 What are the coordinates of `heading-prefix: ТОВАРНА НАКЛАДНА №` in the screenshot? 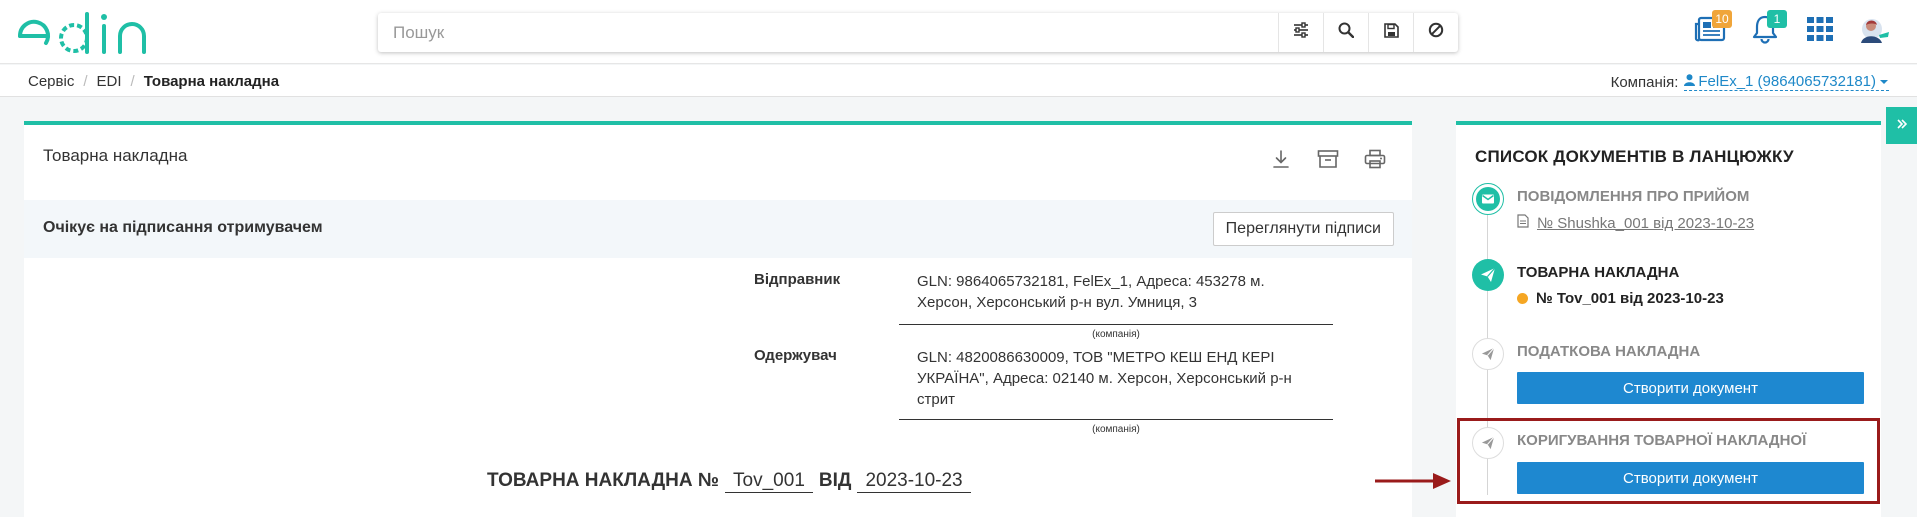 It's located at (603, 480).